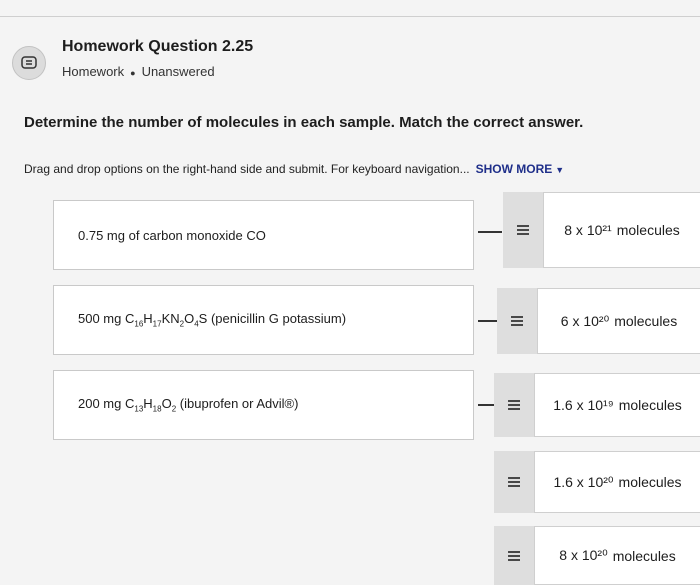 The image size is (700, 585). What do you see at coordinates (188, 405) in the screenshot?
I see `item-3-formula: 200 mg C13H18O2 (ibuprofen or Advil®)` at bounding box center [188, 405].